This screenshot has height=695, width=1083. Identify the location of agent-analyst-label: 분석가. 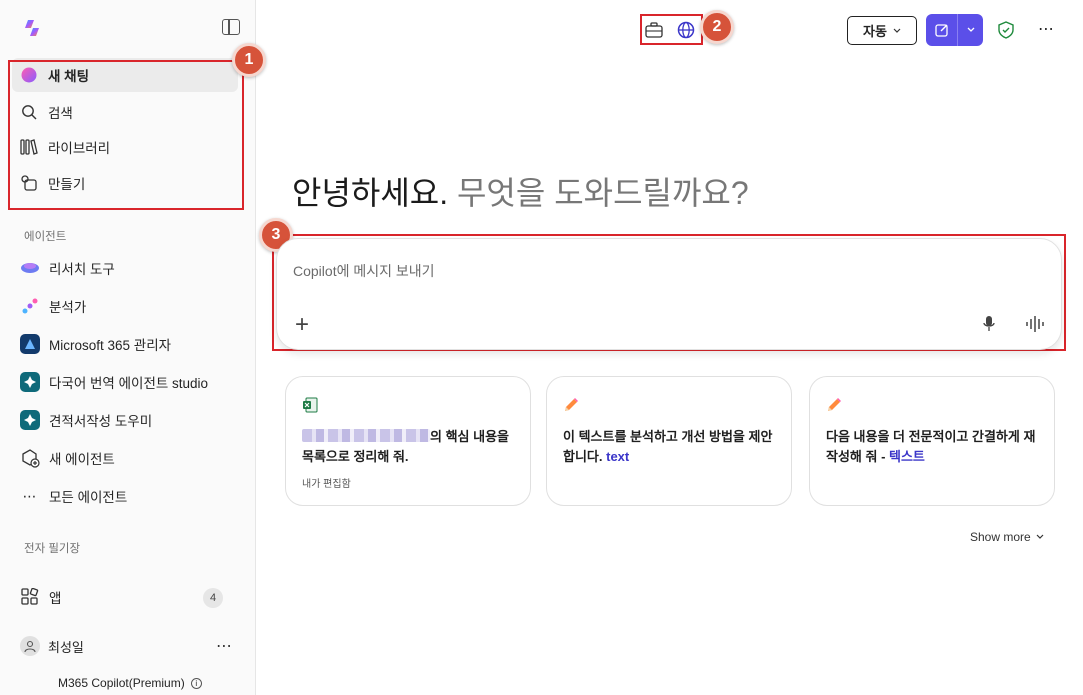
(68, 307).